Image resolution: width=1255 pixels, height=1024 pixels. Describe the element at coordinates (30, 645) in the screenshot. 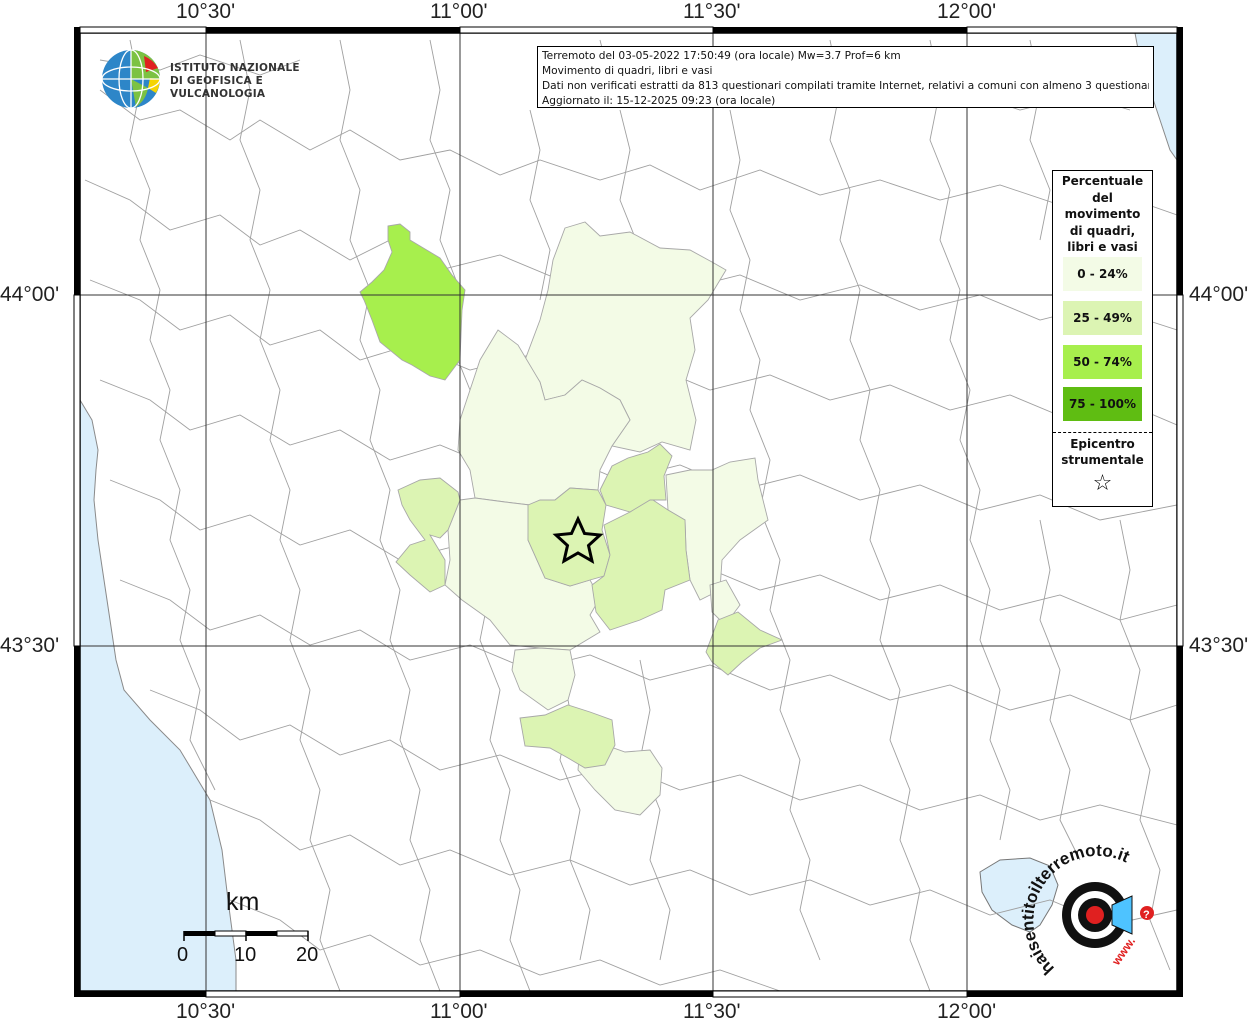

I see `lat-label-left-2: 43°30'` at that location.